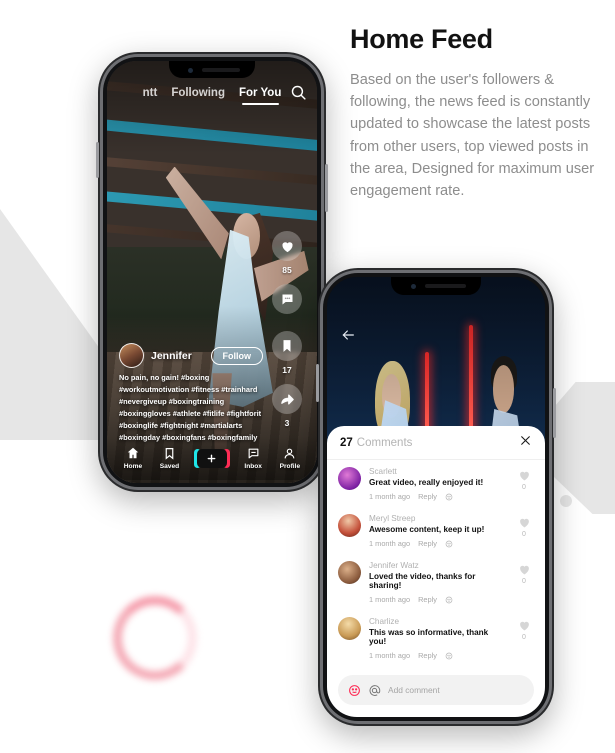  I want to click on nav-label-inbox: Inbox, so click(253, 466).